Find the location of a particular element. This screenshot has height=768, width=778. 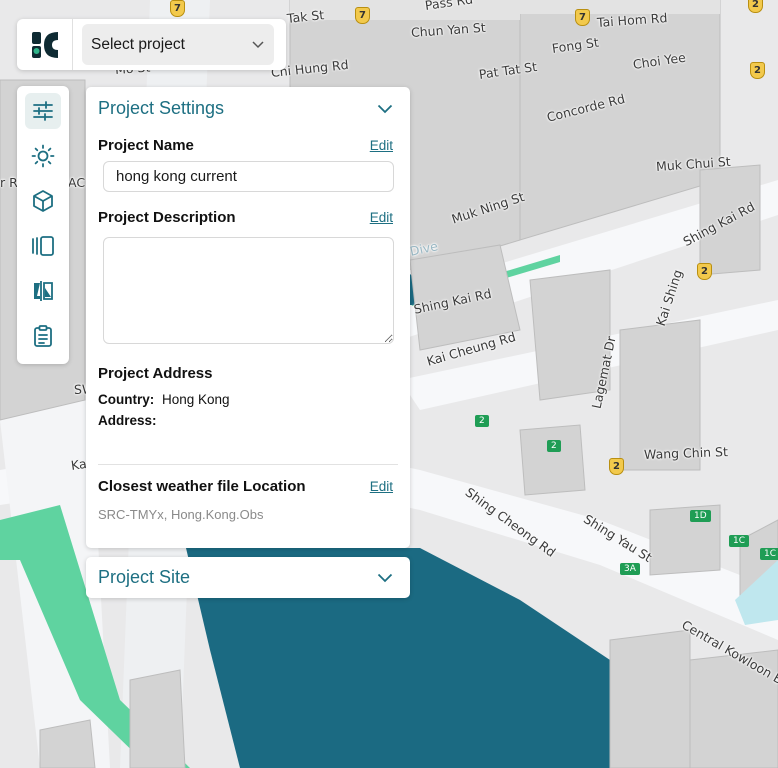

tool-compare is located at coordinates (43, 291).